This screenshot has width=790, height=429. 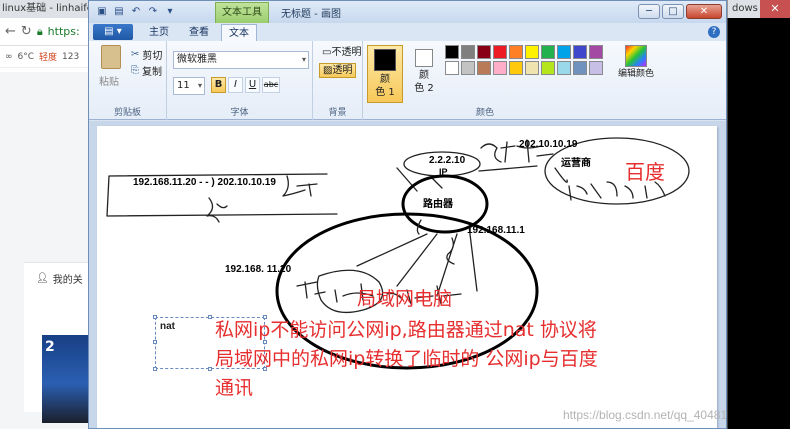 I want to click on title-bar: ▣ ▤ ↶ ↷ ▾ 文本工具 无标题 - 画图 ─ □ ✕, so click(x=407, y=12).